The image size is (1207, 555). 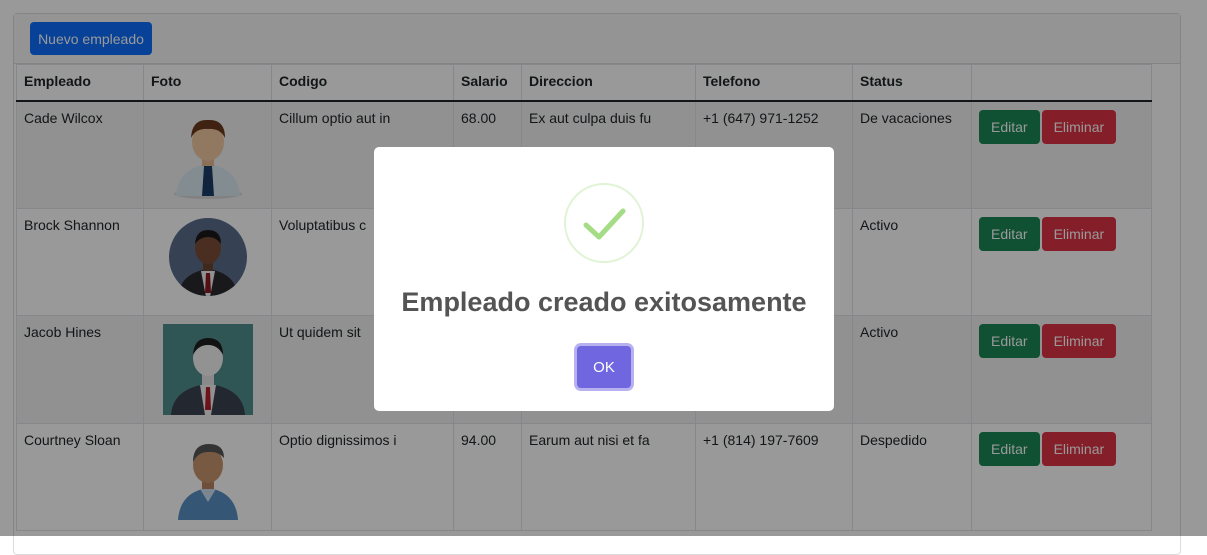 I want to click on dialog-title: Empleado creado exitosamente, so click(x=604, y=302).